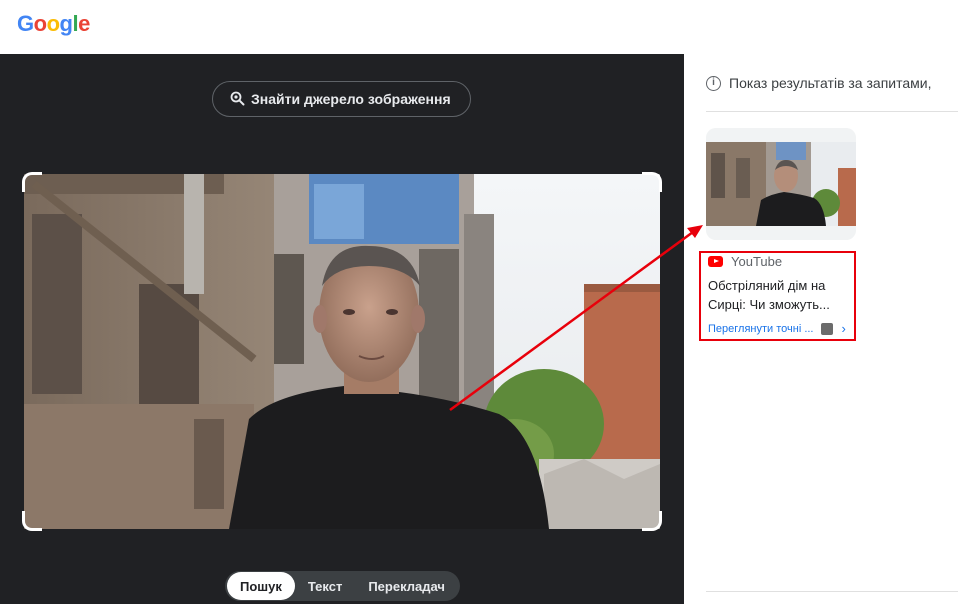 This screenshot has height=604, width=958. Describe the element at coordinates (715, 261) in the screenshot. I see `youtube-icon` at that location.